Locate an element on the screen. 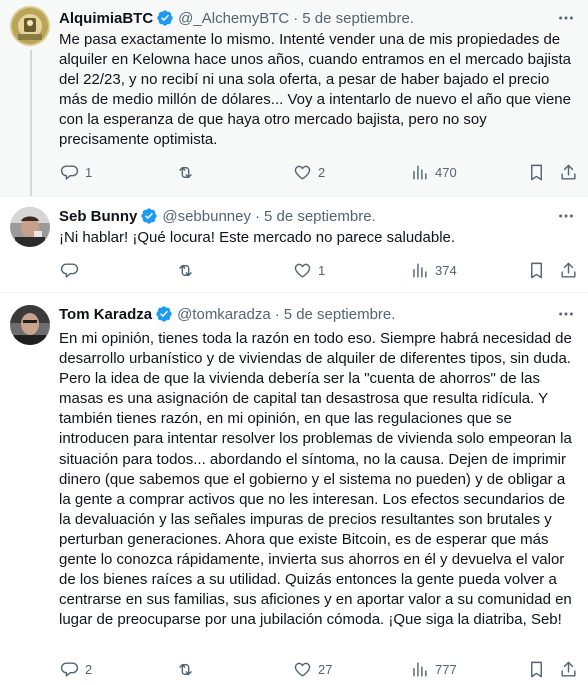 This screenshot has height=685, width=588. reply-button: 1 is located at coordinates (76, 172).